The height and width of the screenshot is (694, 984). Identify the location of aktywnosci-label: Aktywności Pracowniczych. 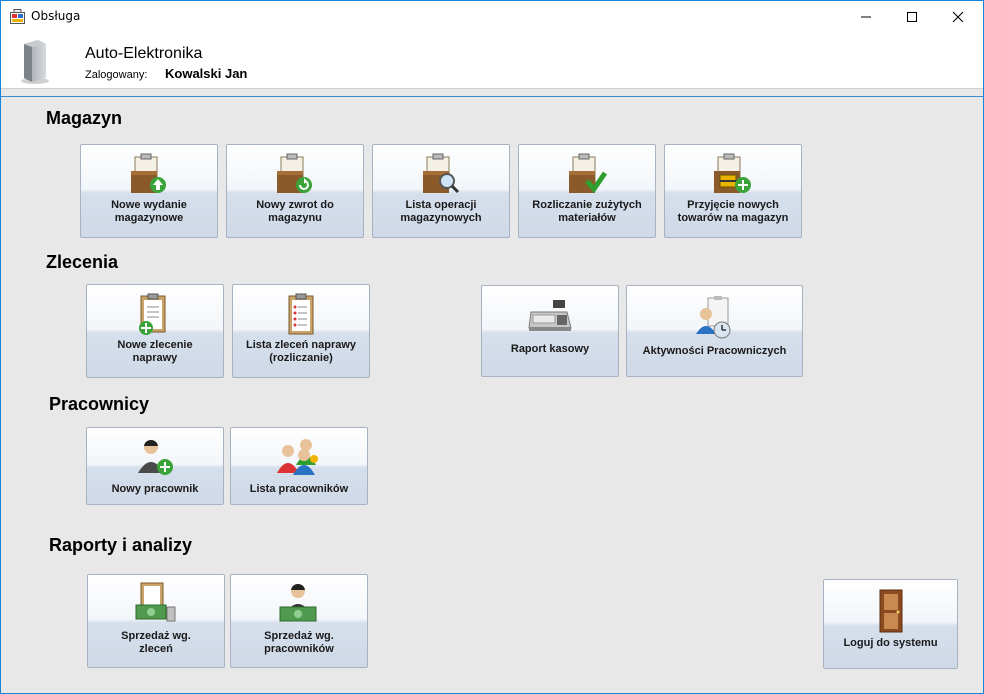
(714, 351).